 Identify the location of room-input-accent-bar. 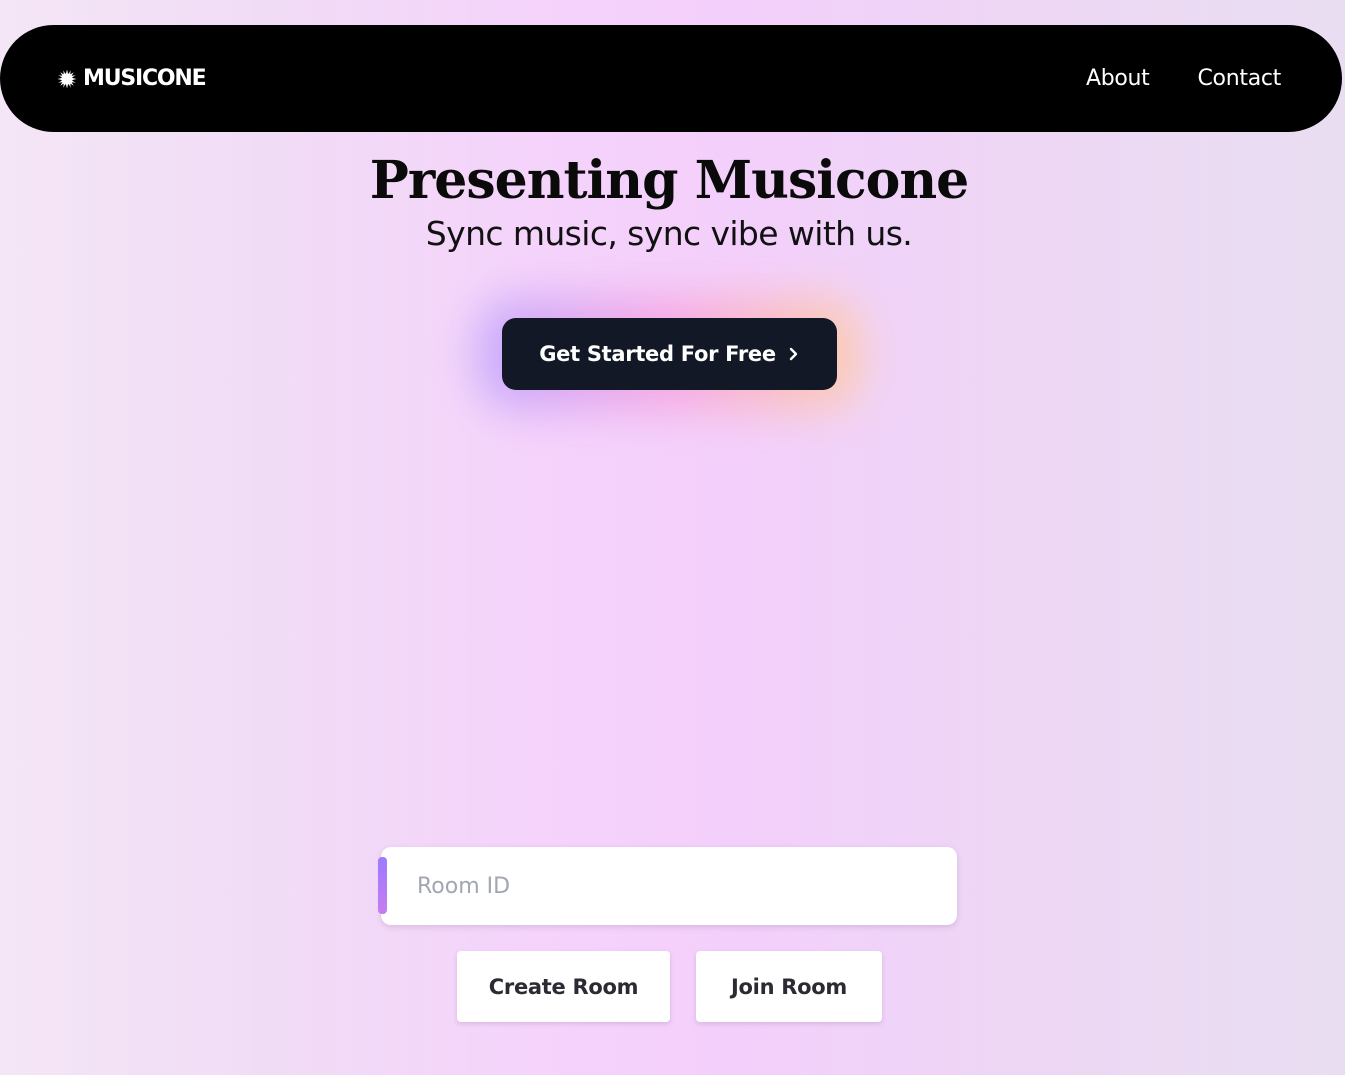
(382, 885).